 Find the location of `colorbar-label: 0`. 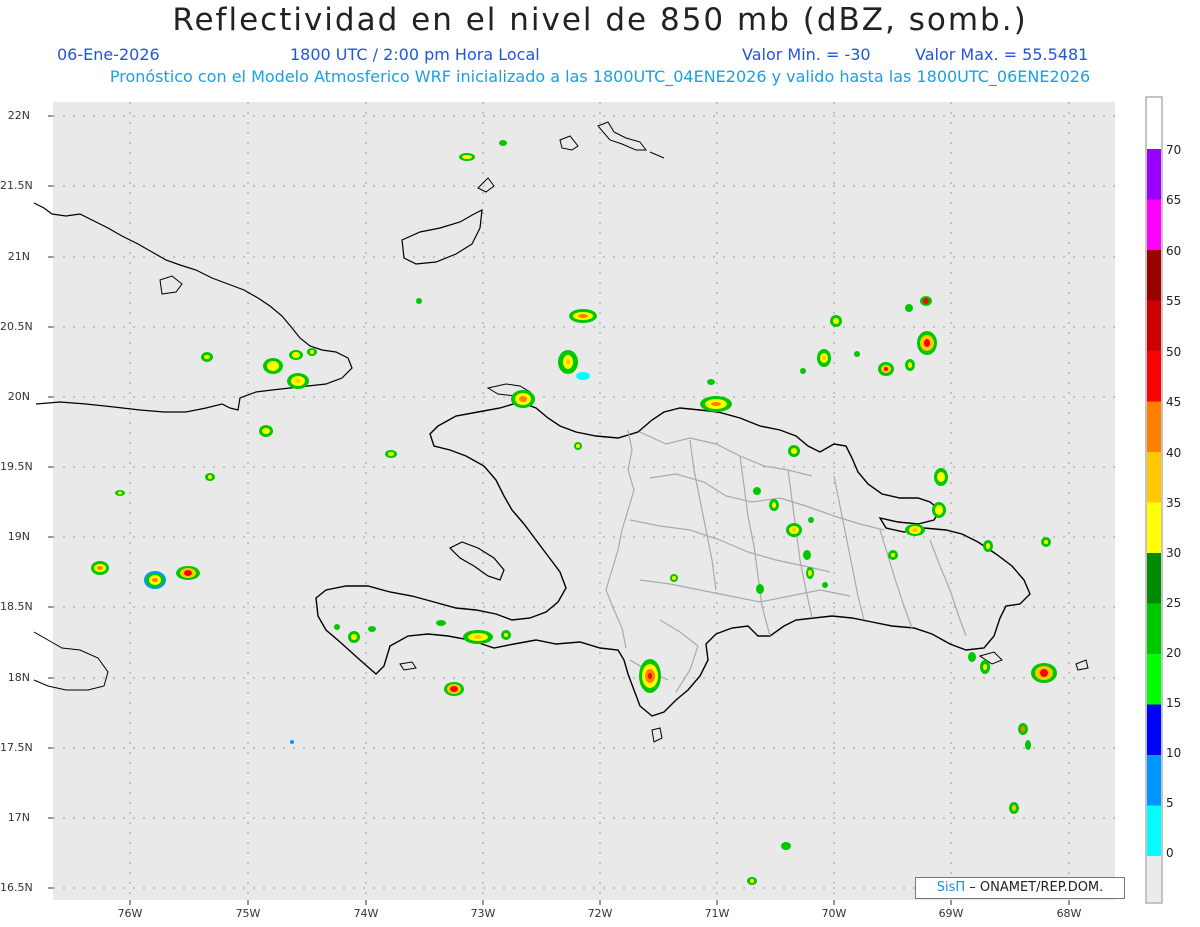

colorbar-label: 0 is located at coordinates (1170, 853).